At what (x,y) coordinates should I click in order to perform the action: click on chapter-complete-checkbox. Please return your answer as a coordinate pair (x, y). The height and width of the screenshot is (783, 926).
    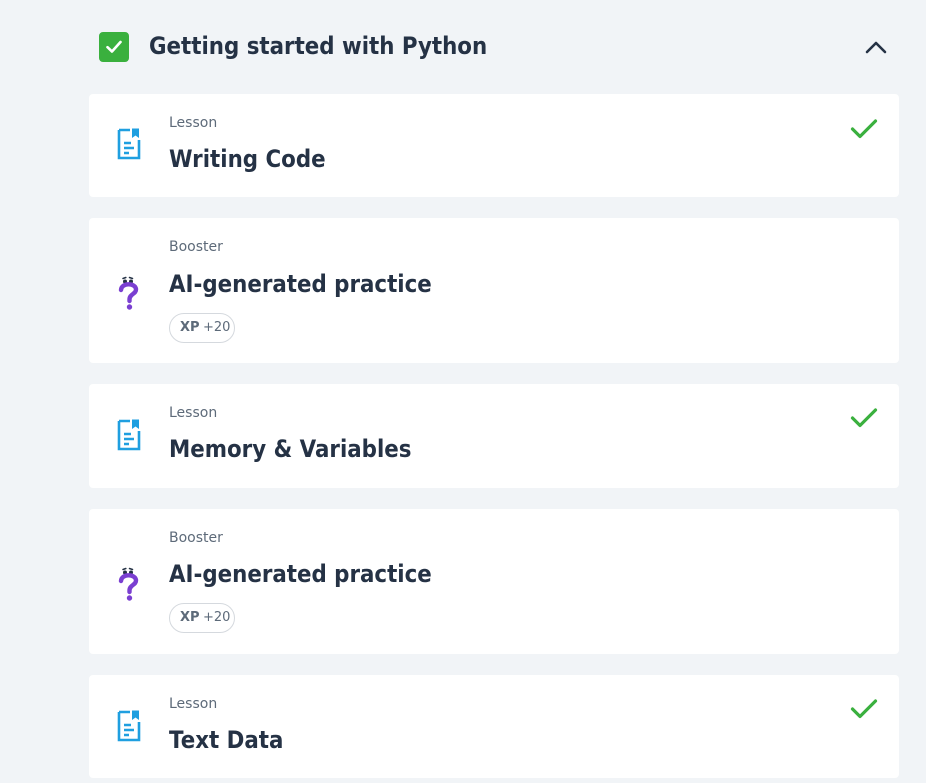
    Looking at the image, I should click on (114, 47).